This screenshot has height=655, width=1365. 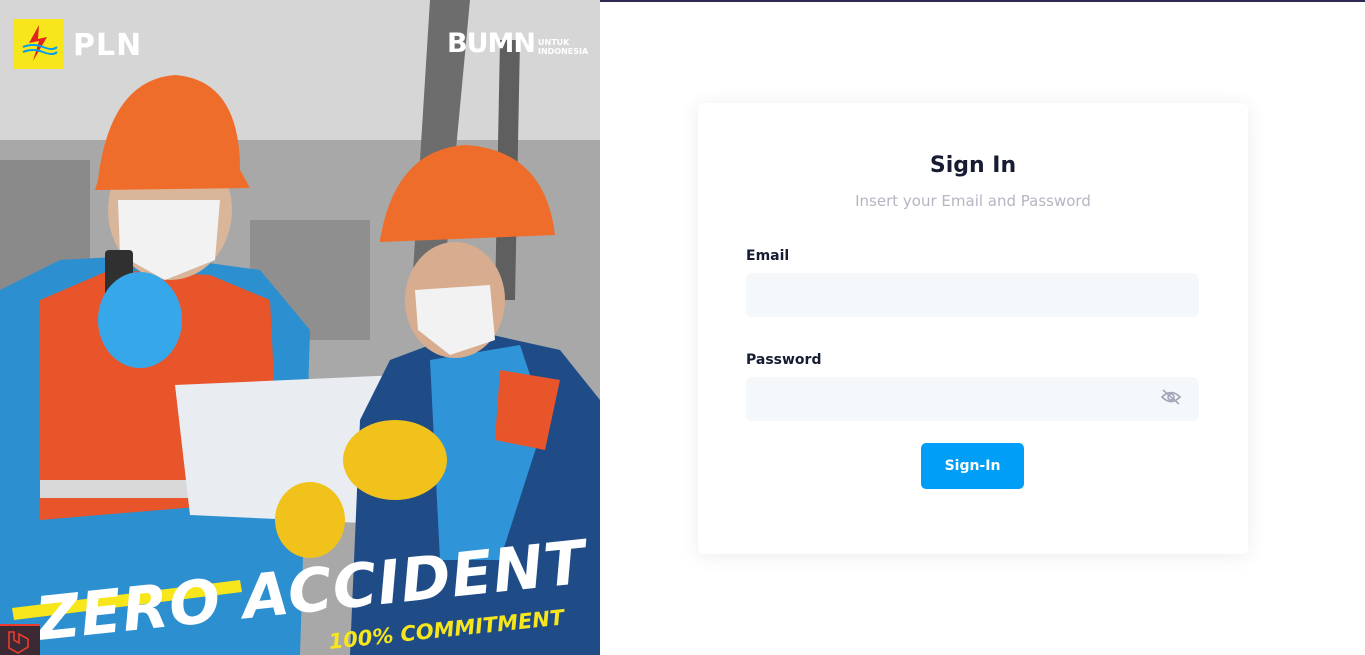 What do you see at coordinates (38, 44) in the screenshot?
I see `pln-logo-icon` at bounding box center [38, 44].